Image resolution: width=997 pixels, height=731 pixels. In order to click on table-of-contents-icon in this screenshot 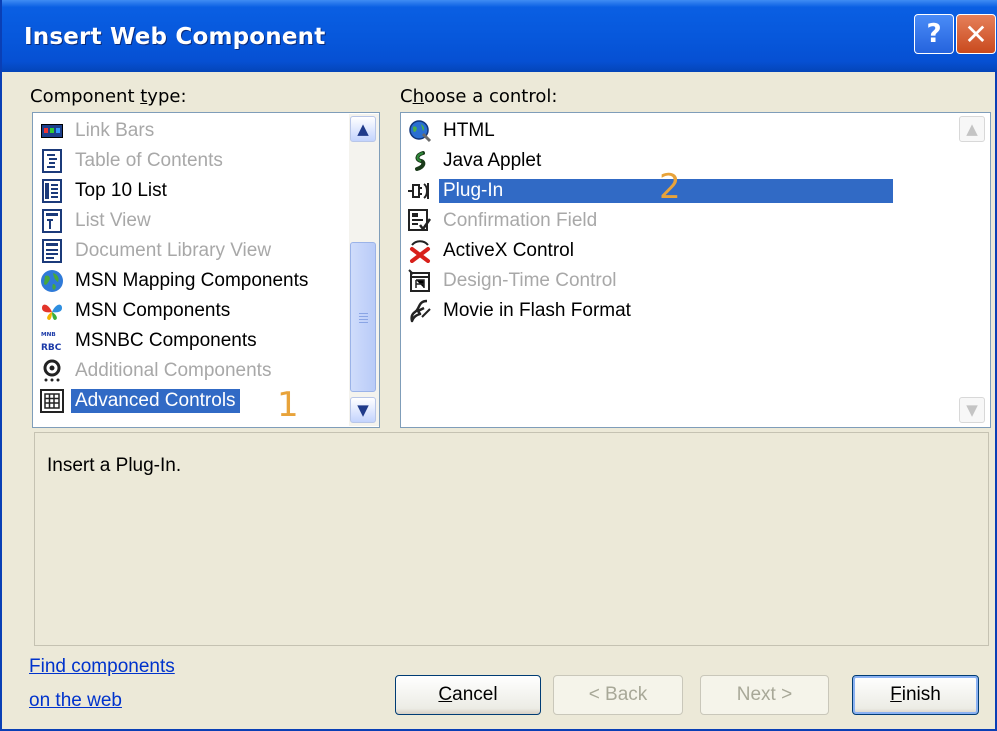, I will do `click(52, 161)`.